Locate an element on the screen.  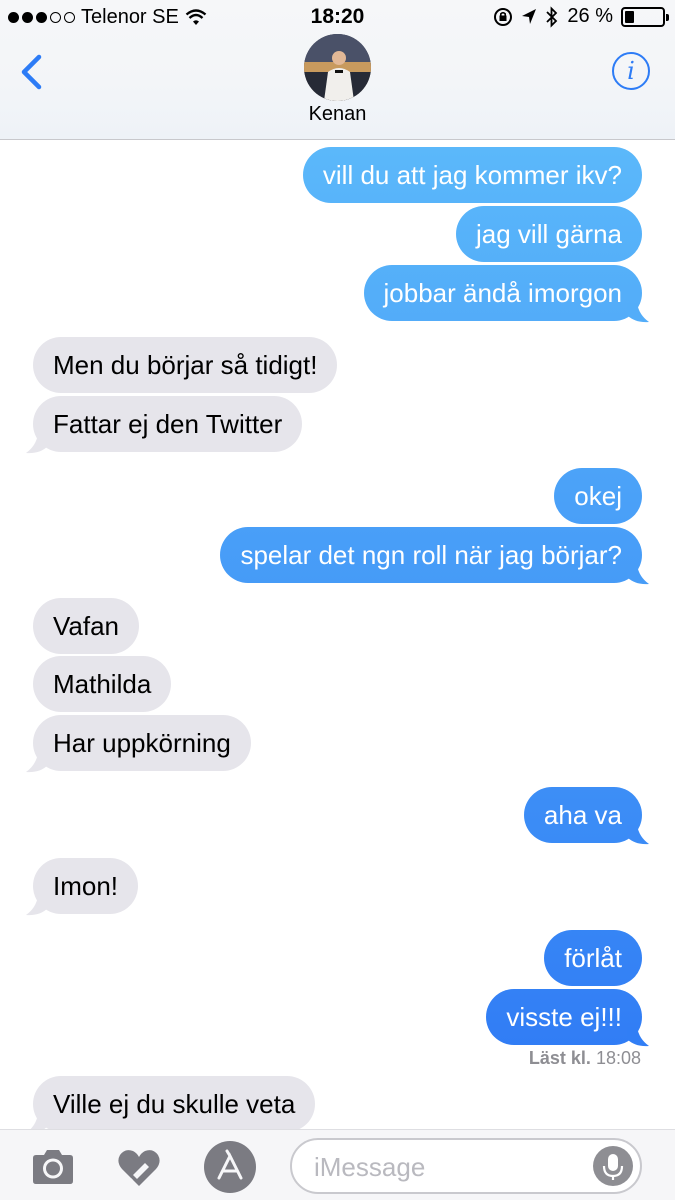
incoming-message-bubble: Har uppkörning is located at coordinates (142, 743).